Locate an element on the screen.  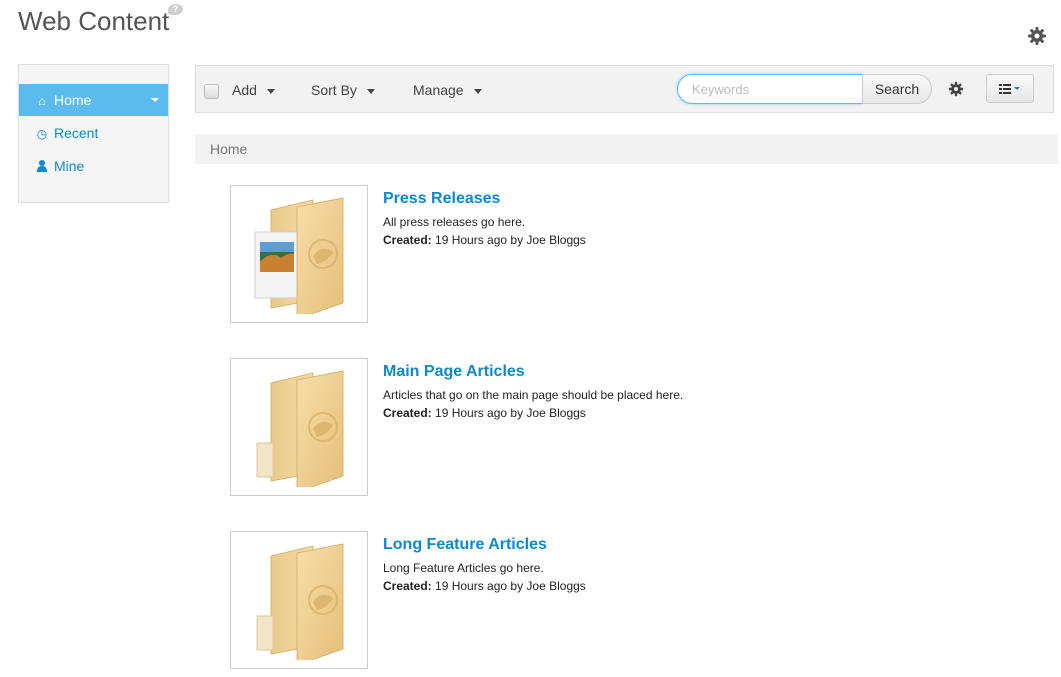
folder-title: Press Releases is located at coordinates (441, 199).